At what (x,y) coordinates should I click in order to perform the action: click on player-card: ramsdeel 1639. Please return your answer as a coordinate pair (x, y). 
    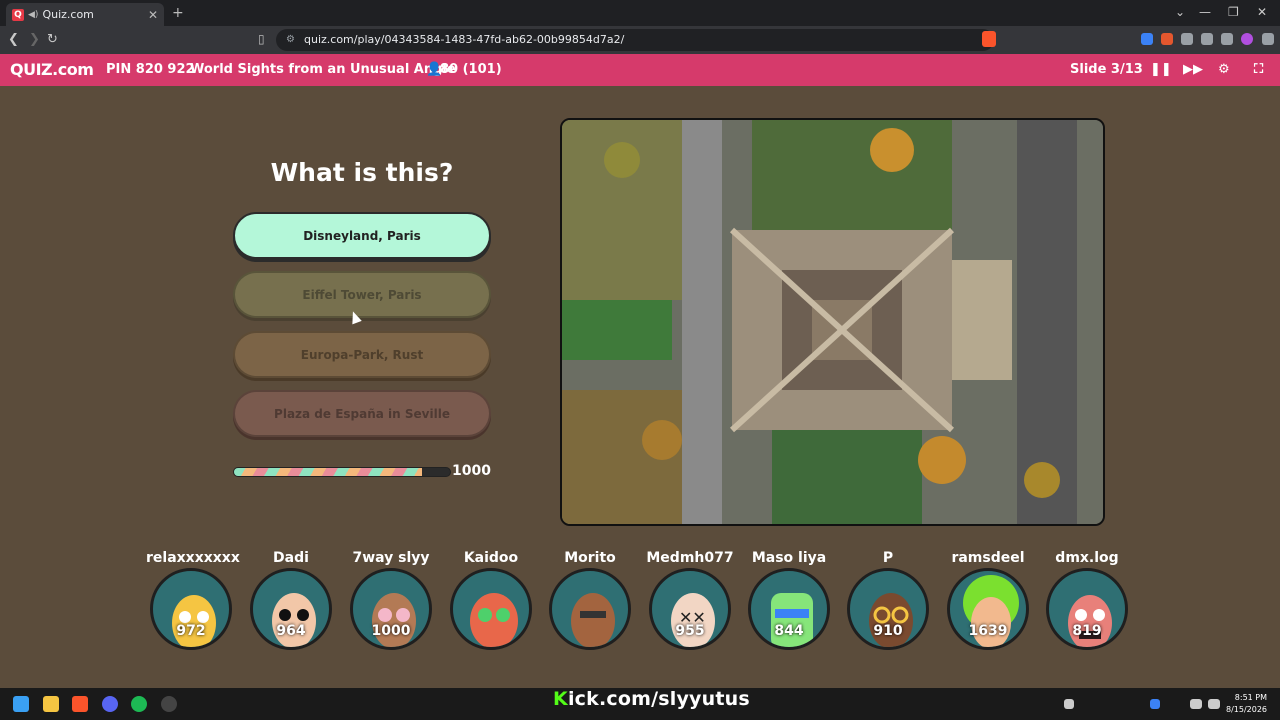
    Looking at the image, I should click on (988, 600).